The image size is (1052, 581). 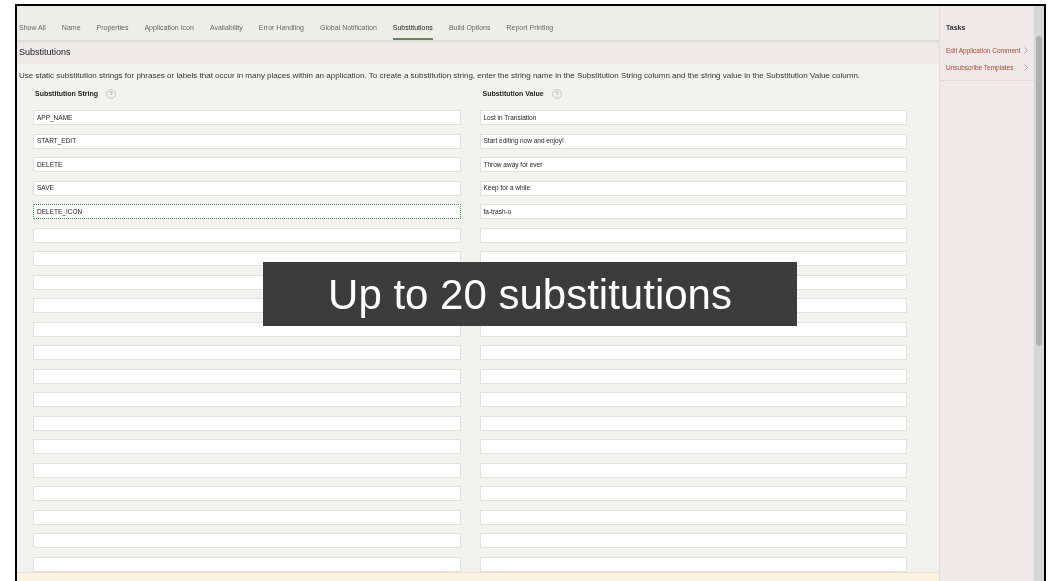 What do you see at coordinates (1039, 191) in the screenshot?
I see `scrollbar-thumb` at bounding box center [1039, 191].